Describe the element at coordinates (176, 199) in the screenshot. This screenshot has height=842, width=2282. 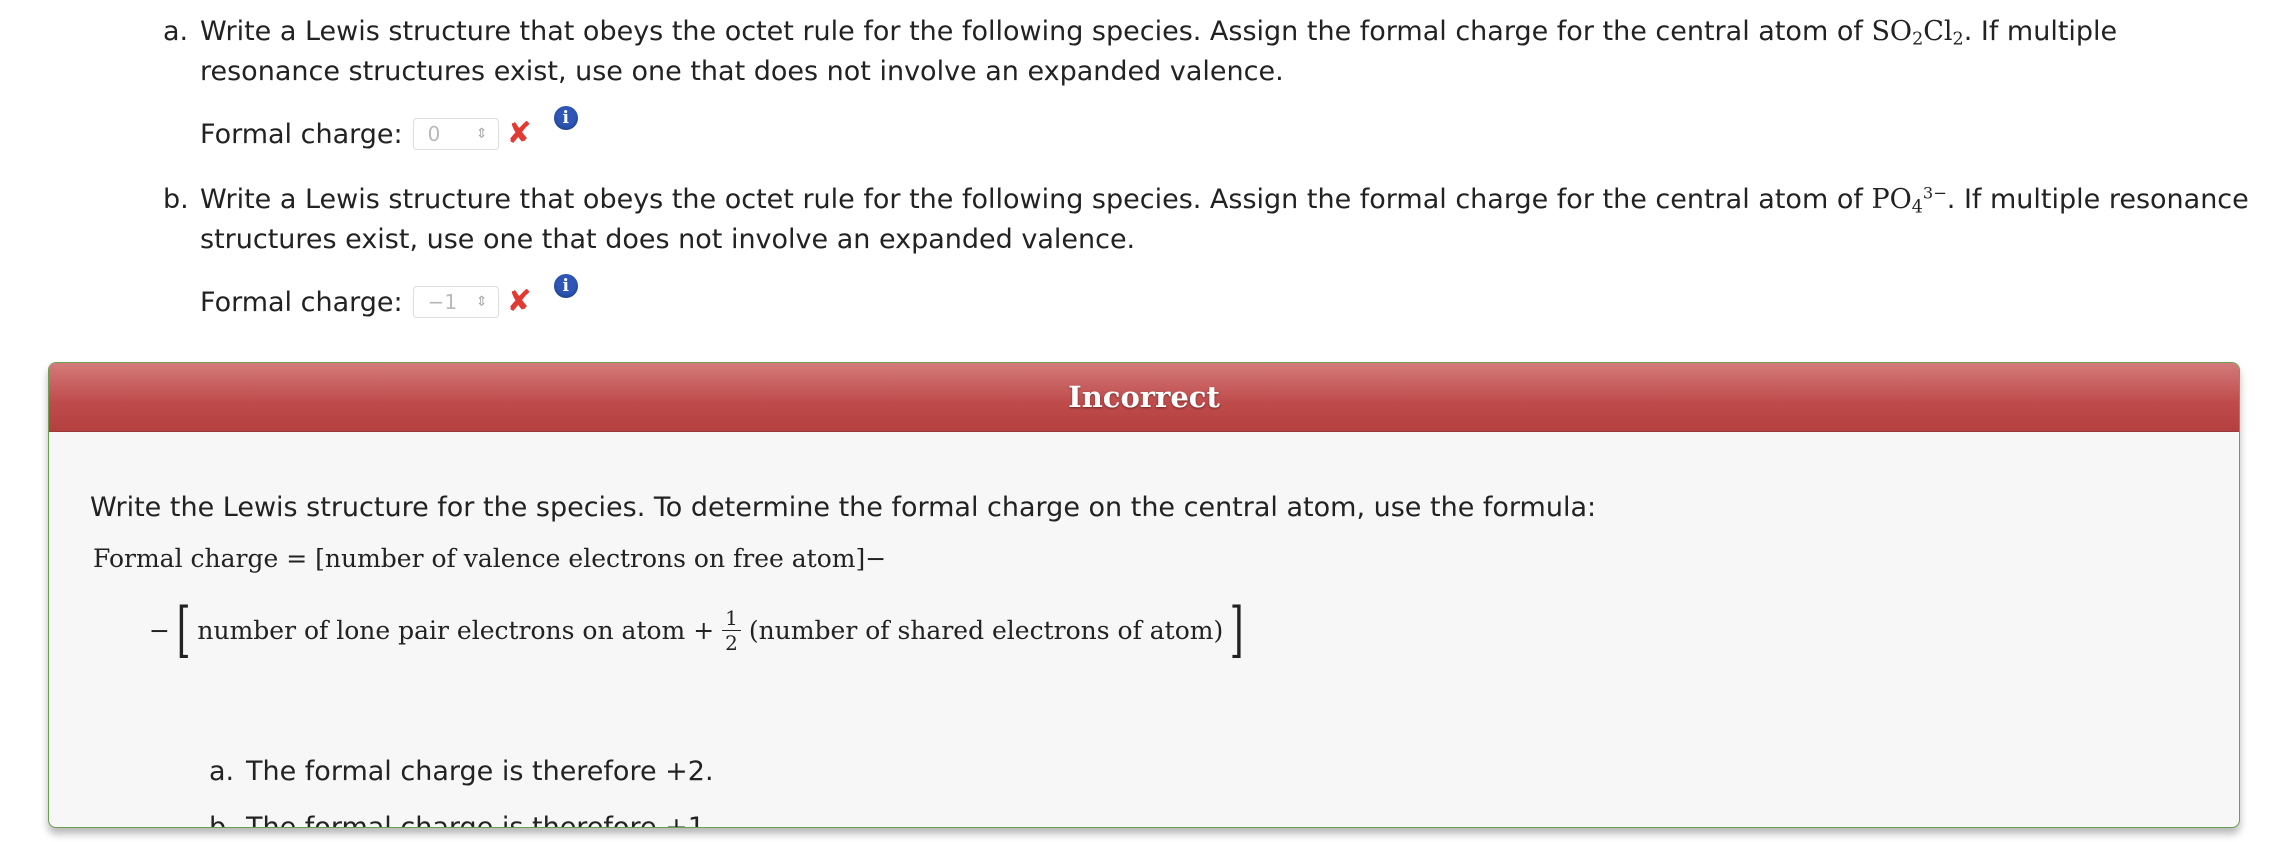
I see `question-b-marker: b.` at that location.